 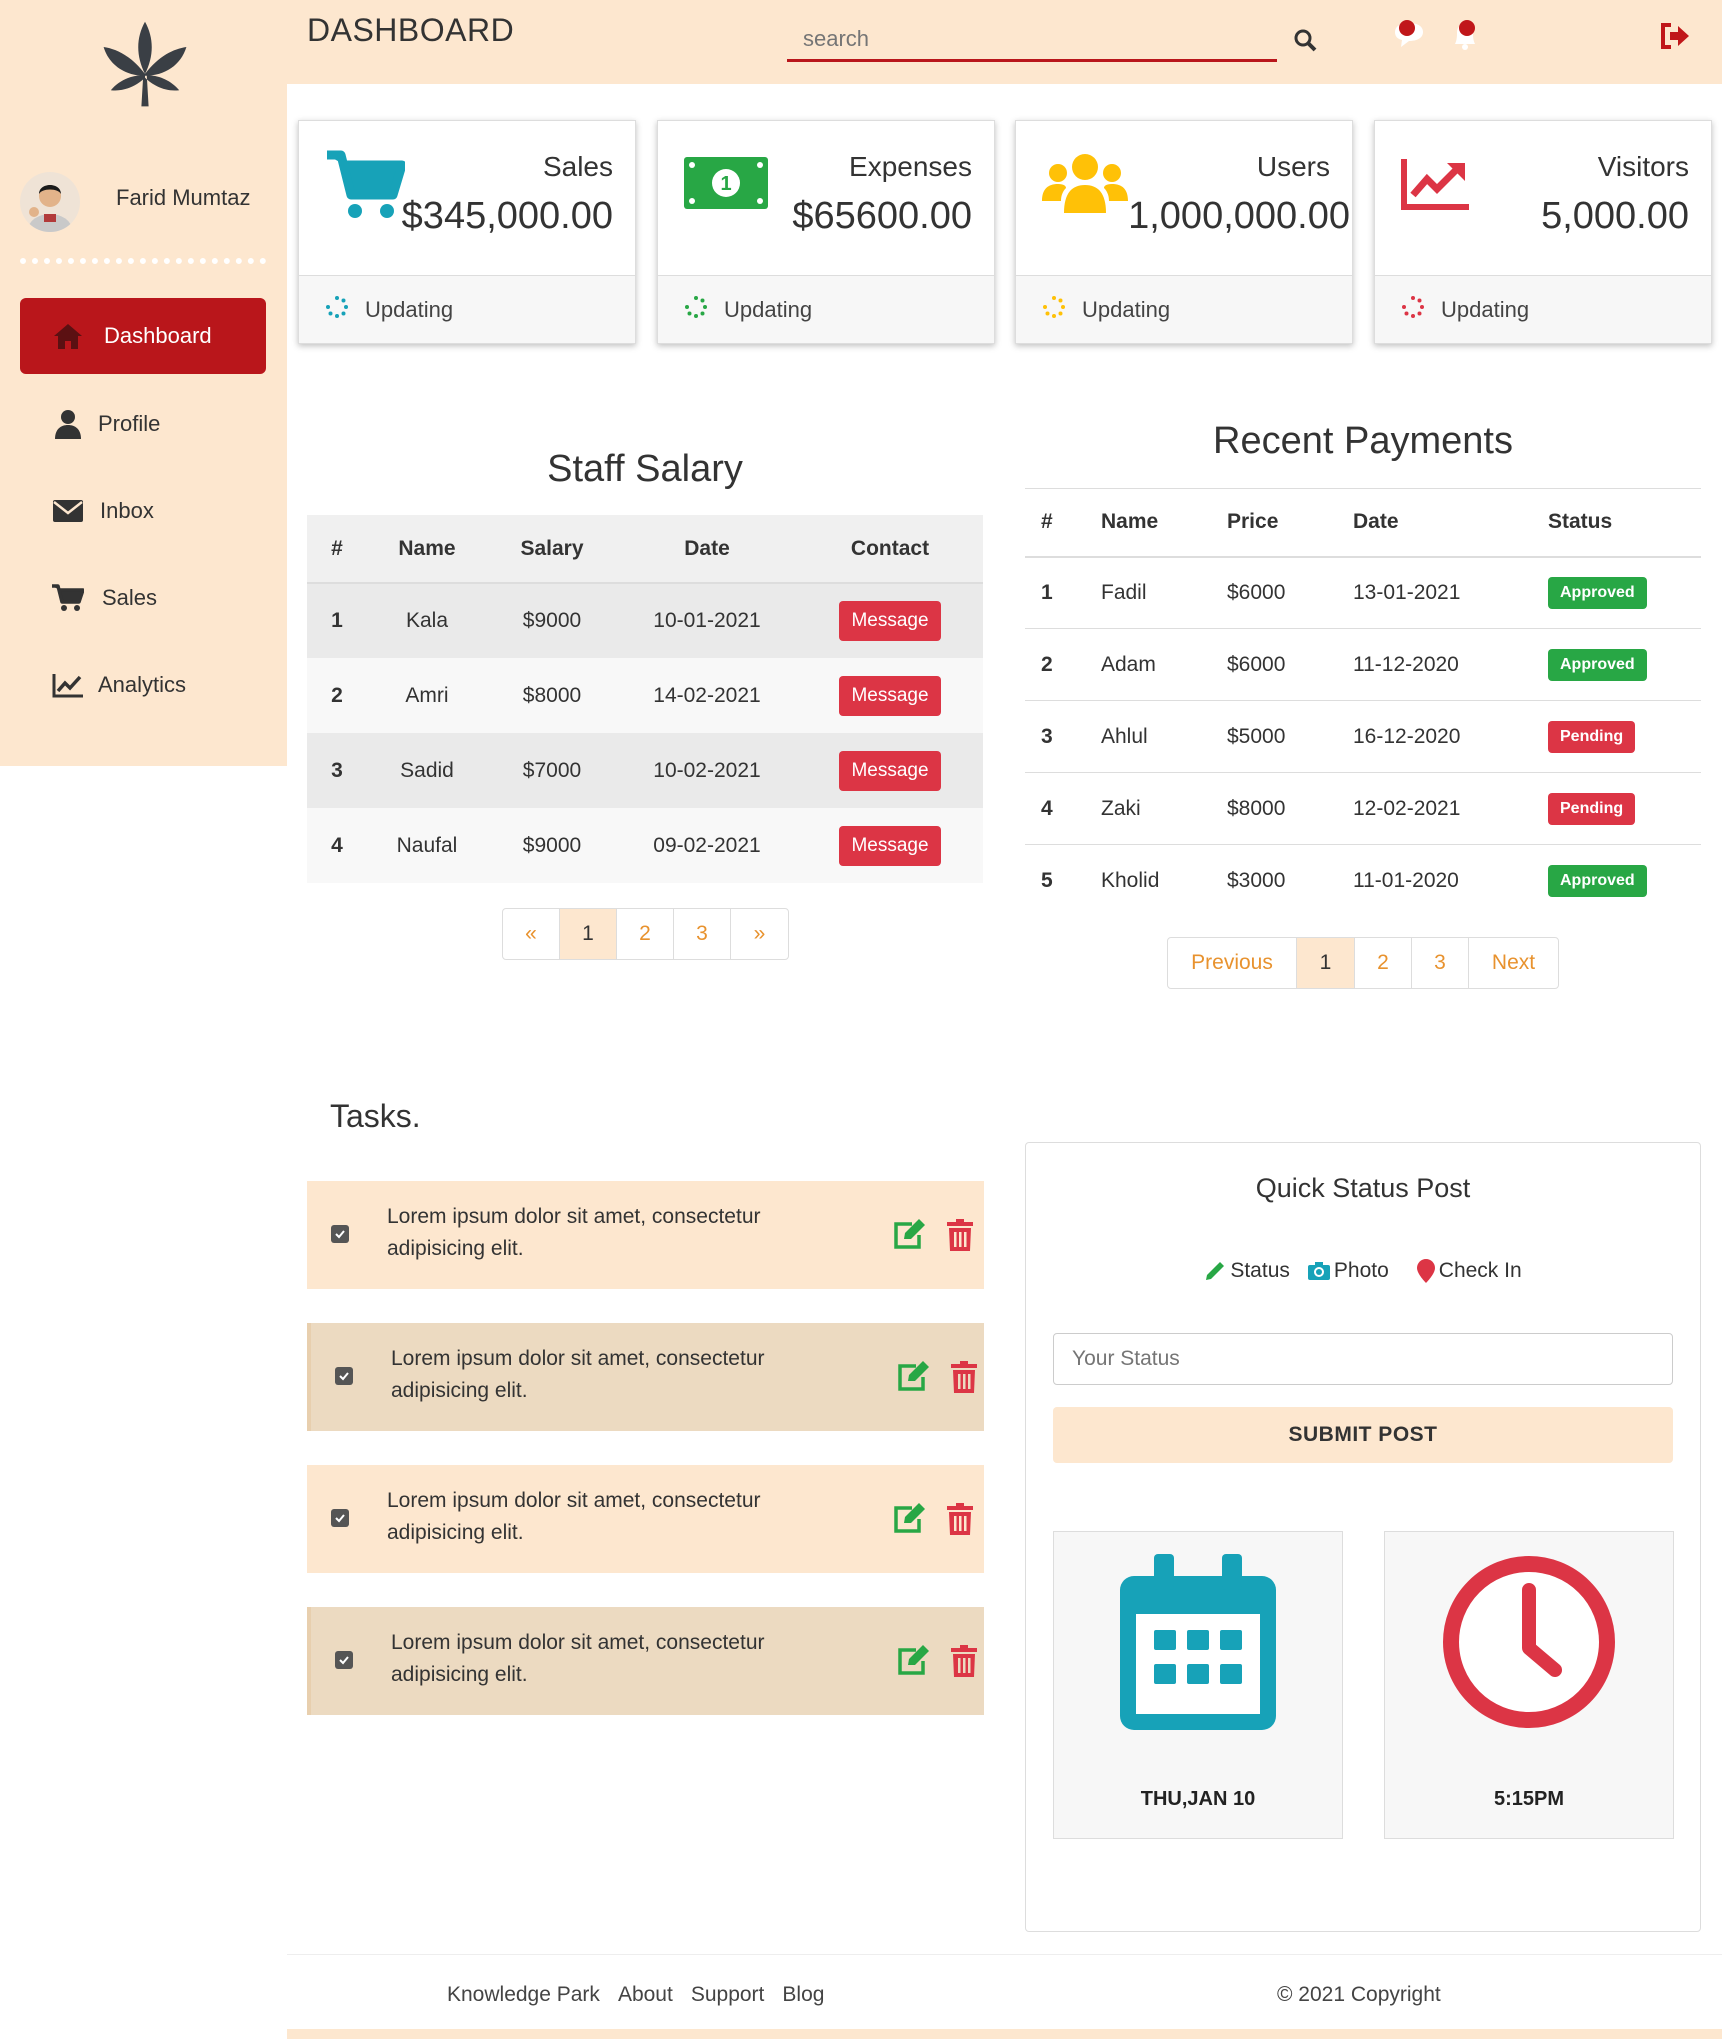 I want to click on footer-link-blog: Blog, so click(x=803, y=1995).